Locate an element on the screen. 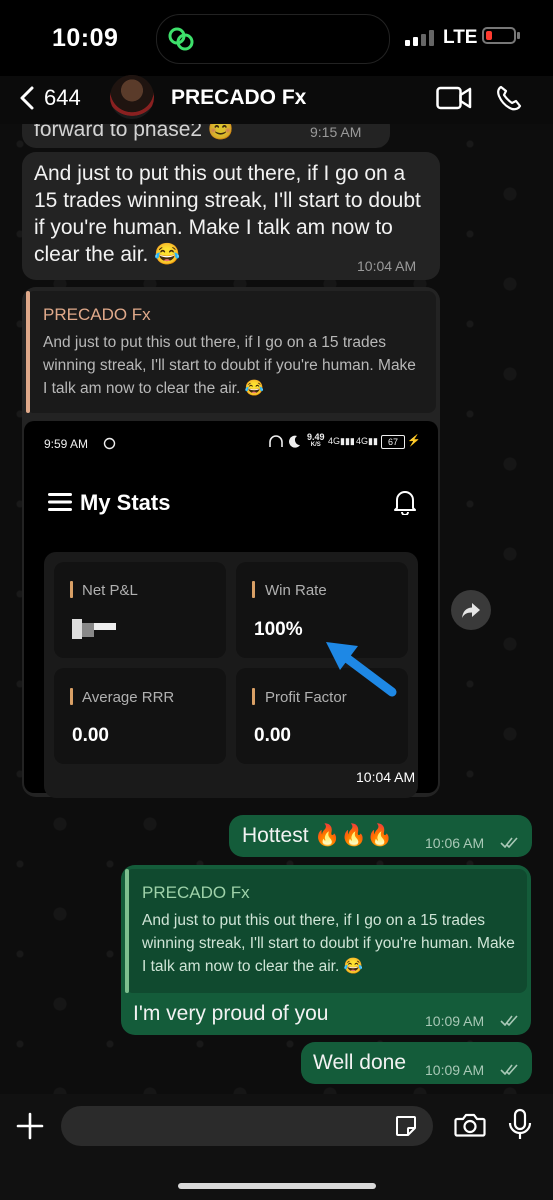  headphones-icon is located at coordinates (276, 441).